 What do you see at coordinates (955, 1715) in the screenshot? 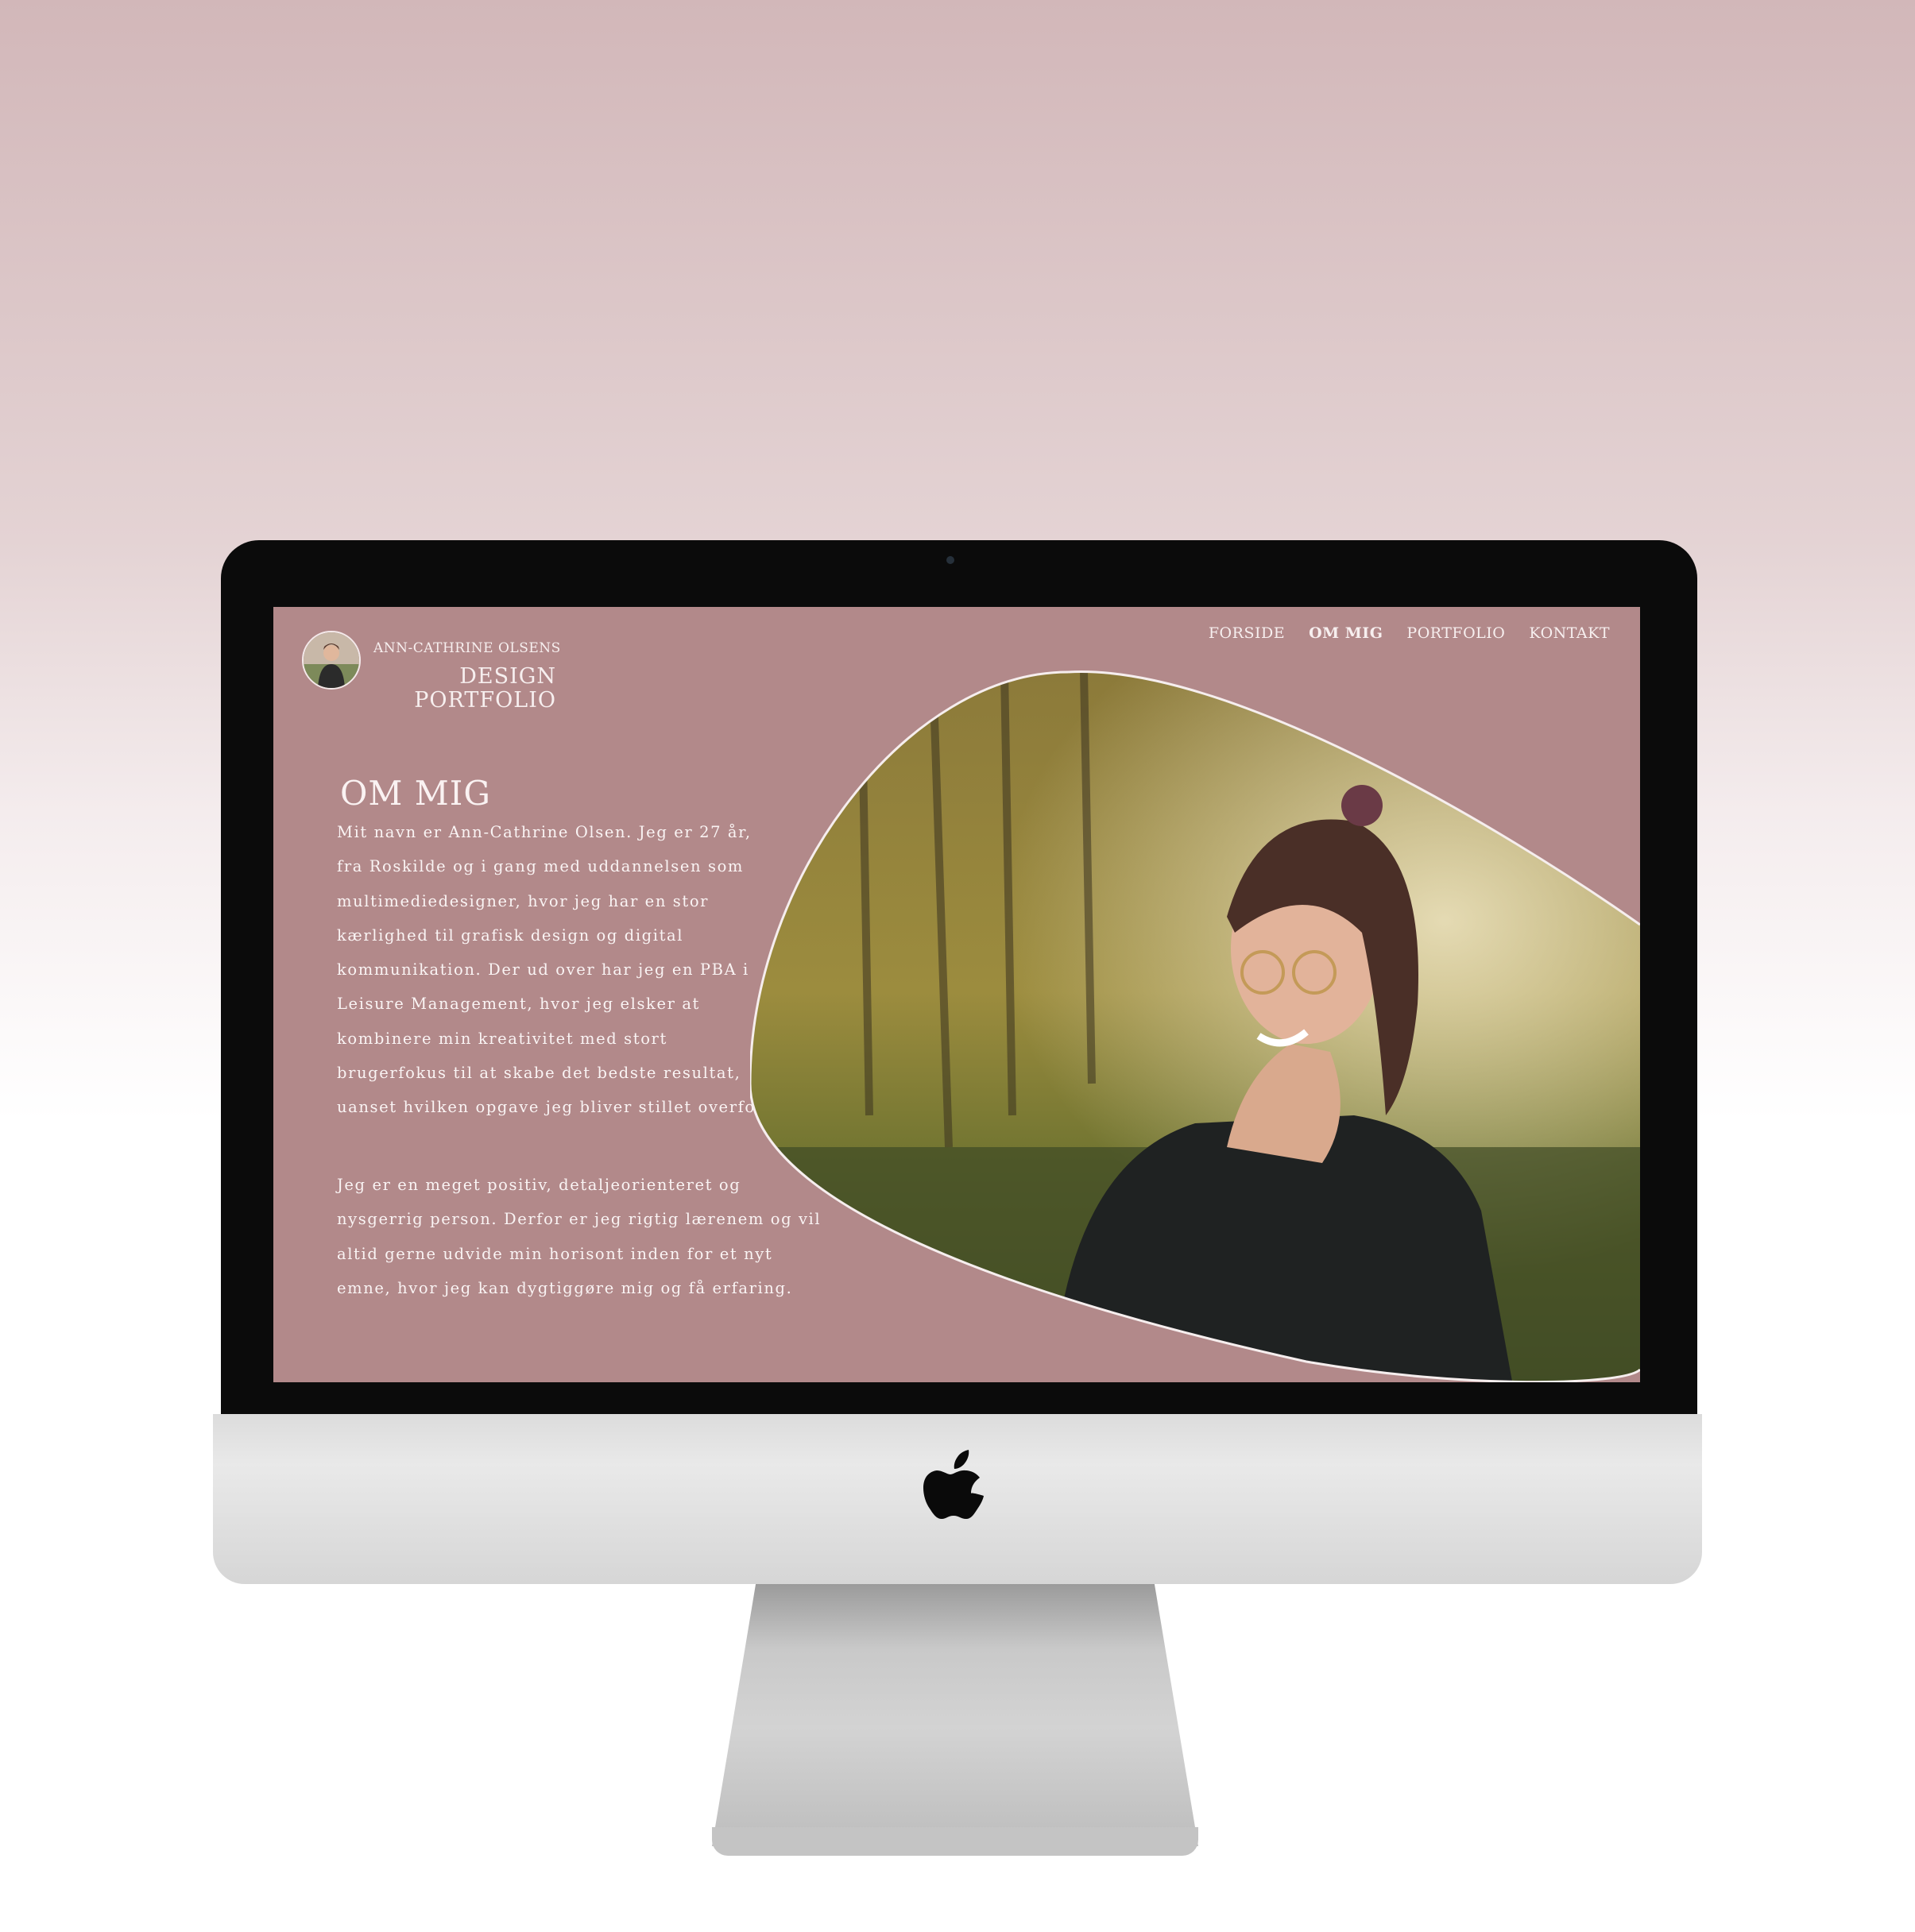
I see `monitor-stand` at bounding box center [955, 1715].